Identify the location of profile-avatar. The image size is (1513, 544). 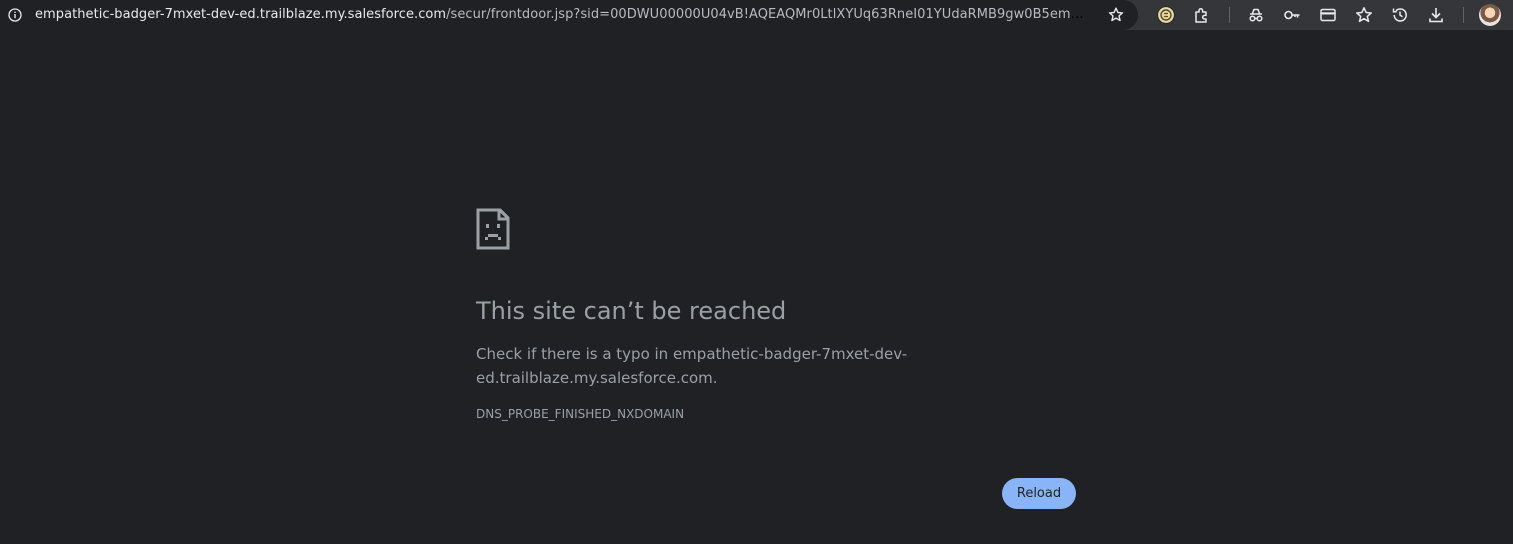
(1490, 15).